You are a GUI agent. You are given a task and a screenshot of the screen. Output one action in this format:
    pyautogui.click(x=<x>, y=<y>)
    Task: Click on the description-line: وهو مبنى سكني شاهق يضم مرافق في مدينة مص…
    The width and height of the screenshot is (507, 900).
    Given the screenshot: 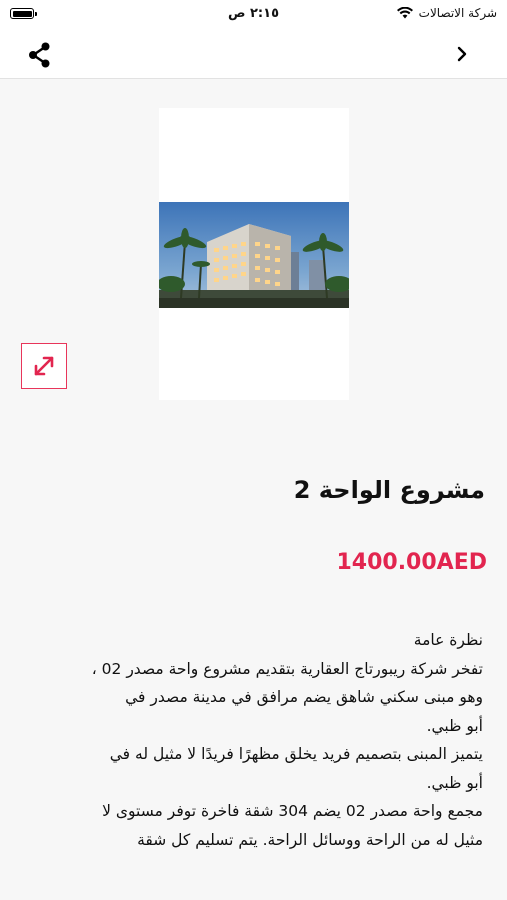 What is the action you would take?
    pyautogui.click(x=304, y=697)
    